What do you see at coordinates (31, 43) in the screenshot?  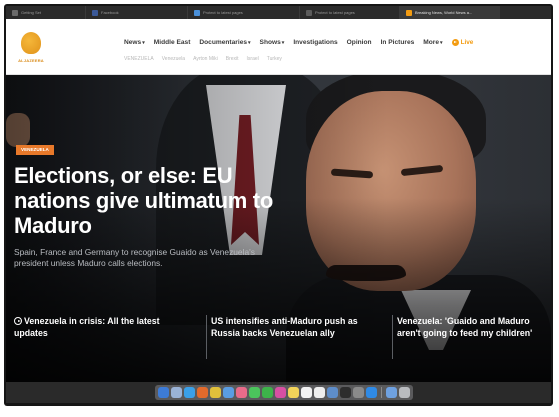 I see `aljazeera-logo-icon` at bounding box center [31, 43].